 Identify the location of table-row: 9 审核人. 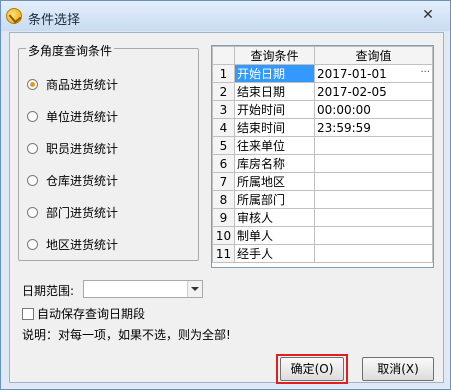
(322, 217).